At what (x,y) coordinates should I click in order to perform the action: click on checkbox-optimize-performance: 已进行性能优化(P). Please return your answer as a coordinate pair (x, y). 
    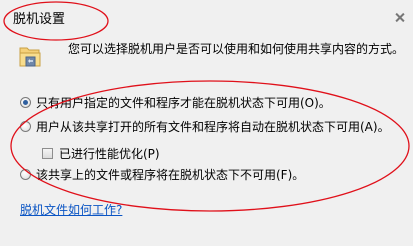
    Looking at the image, I should click on (101, 153).